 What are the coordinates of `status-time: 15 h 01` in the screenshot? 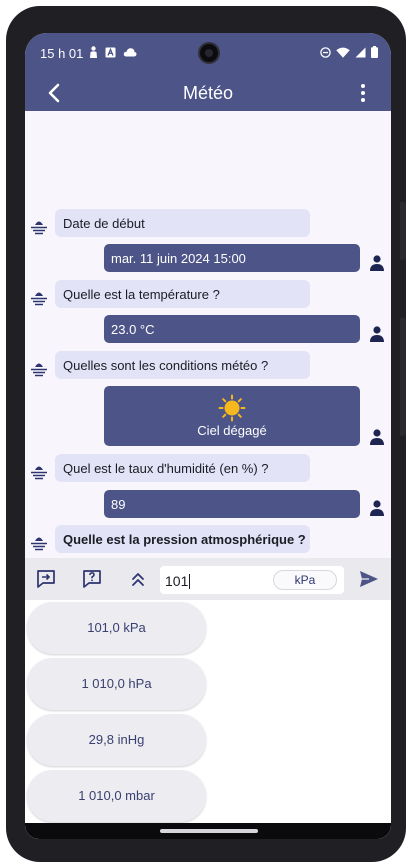 It's located at (62, 53).